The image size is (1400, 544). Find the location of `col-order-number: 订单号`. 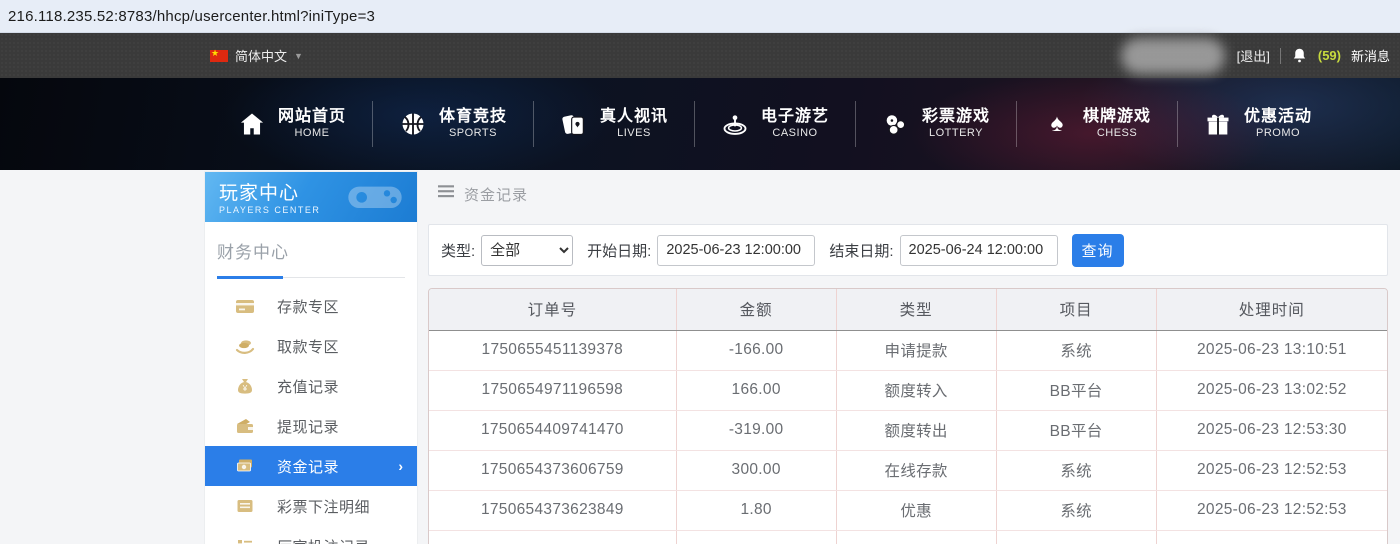

col-order-number: 订单号 is located at coordinates (553, 310).